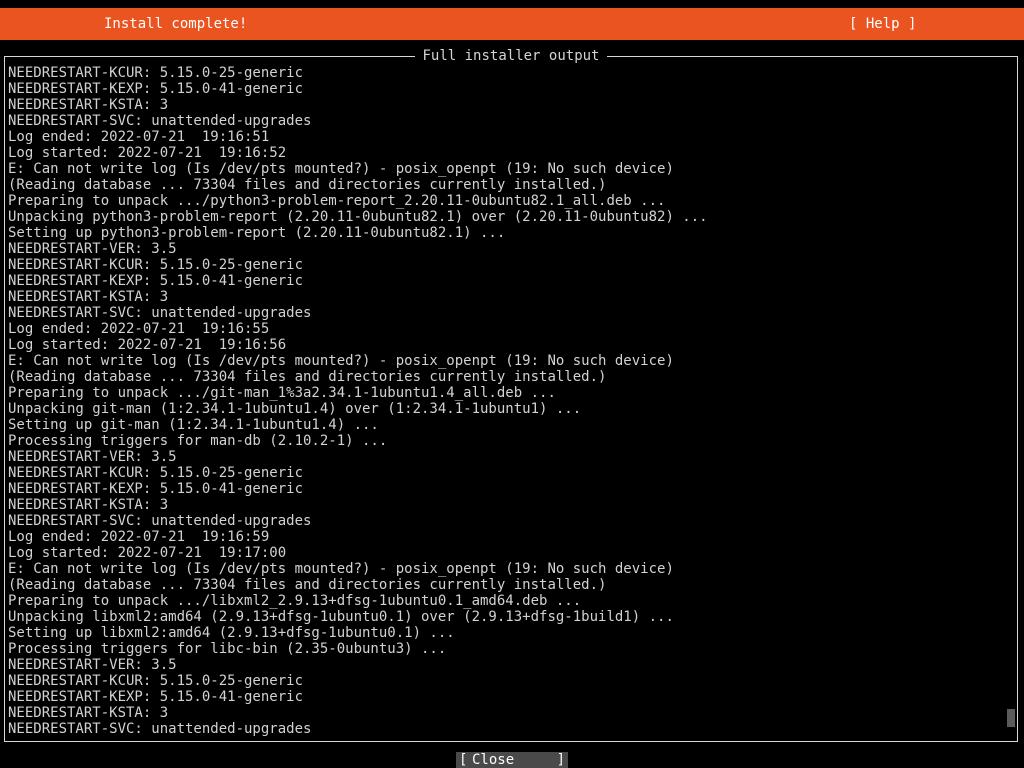  I want to click on log-line: Log ended: 2022-07-21 19:16:59, so click(139, 537).